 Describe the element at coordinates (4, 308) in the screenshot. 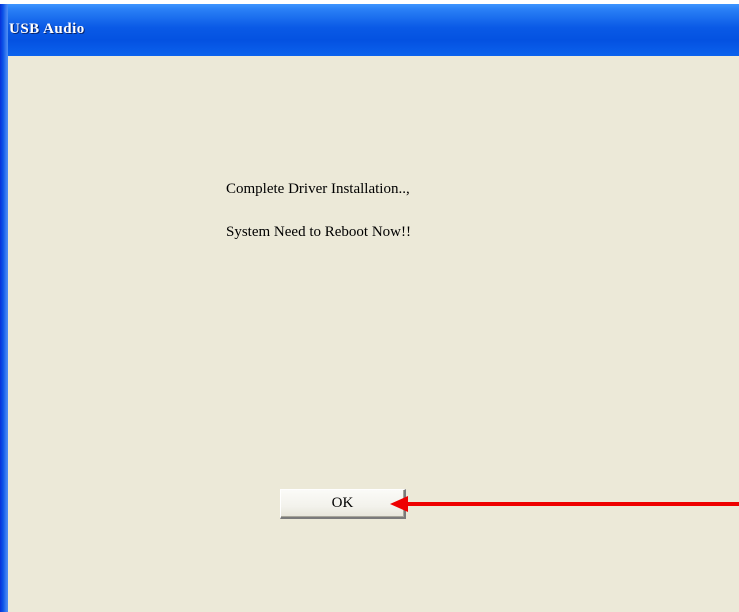

I see `window-left-border` at that location.